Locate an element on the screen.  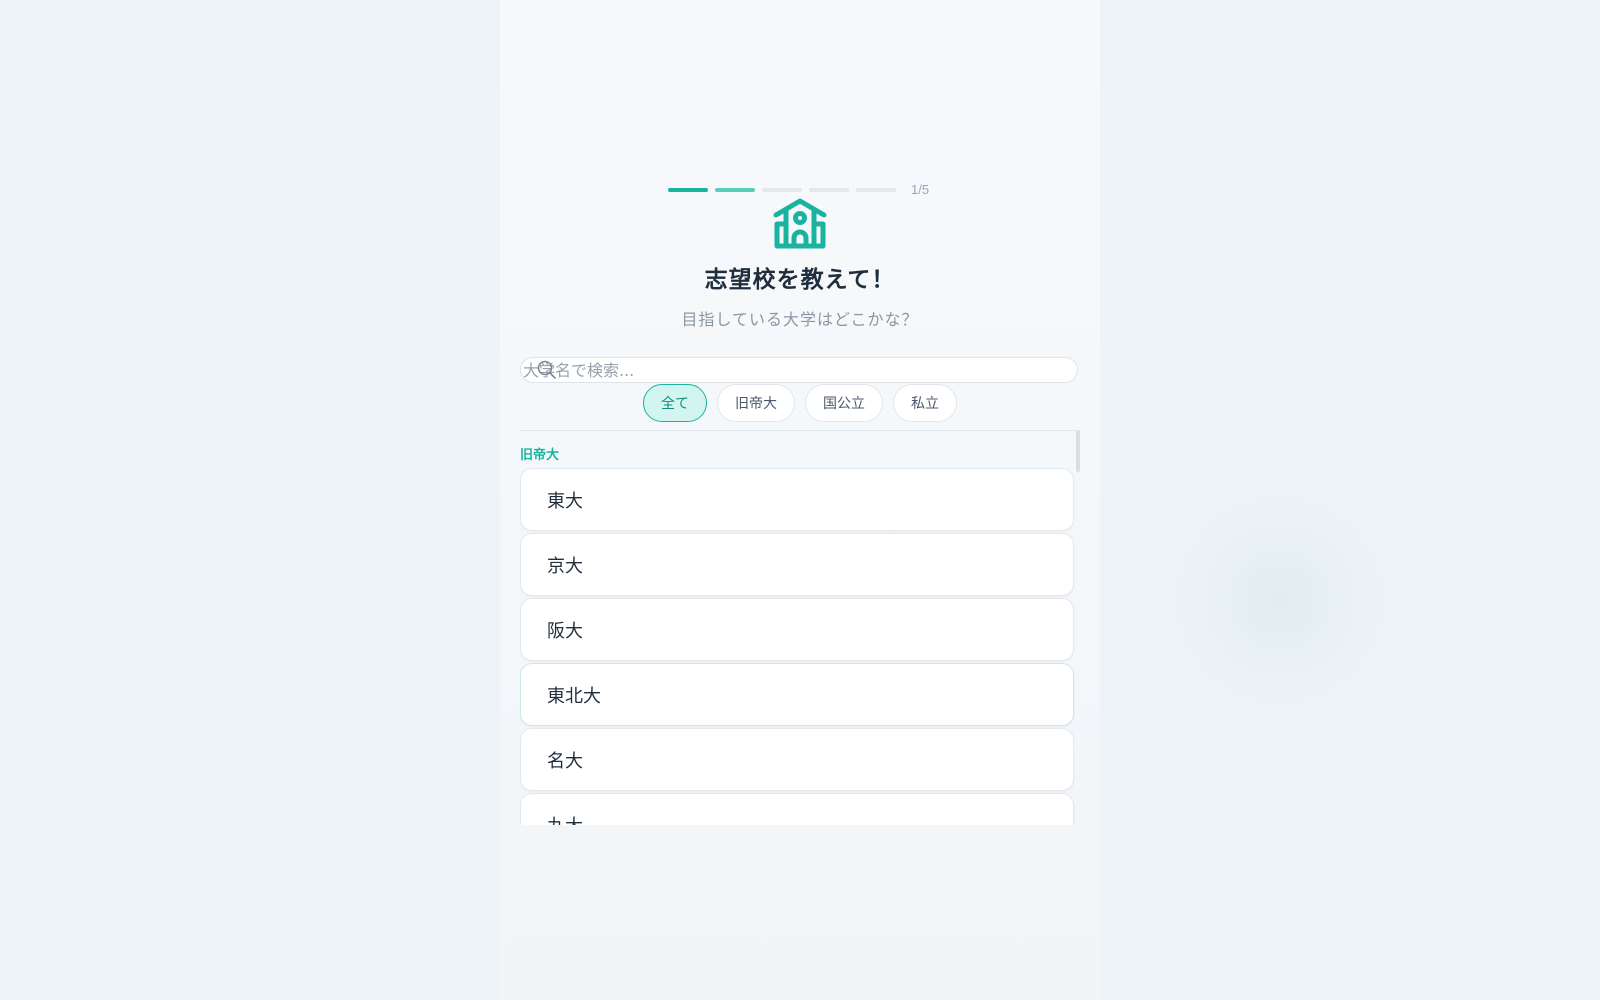
page-subtitle: 目指している大学はどこかな？ is located at coordinates (800, 319).